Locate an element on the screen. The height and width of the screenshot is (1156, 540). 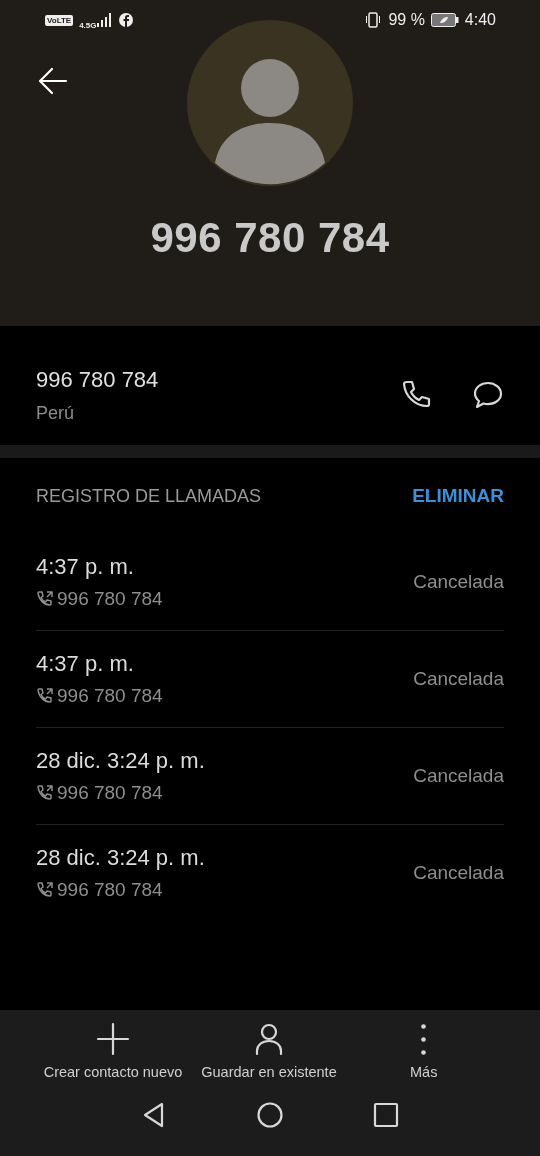
action-button: Más is located at coordinates (424, 1051).